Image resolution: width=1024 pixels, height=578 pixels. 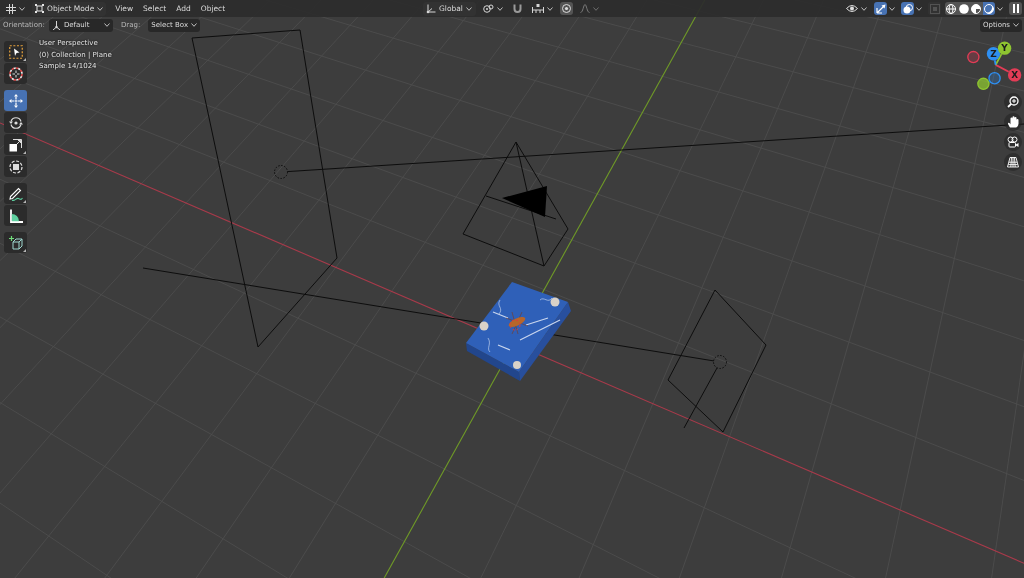 I want to click on x-axis-ball: X, so click(x=1014, y=75).